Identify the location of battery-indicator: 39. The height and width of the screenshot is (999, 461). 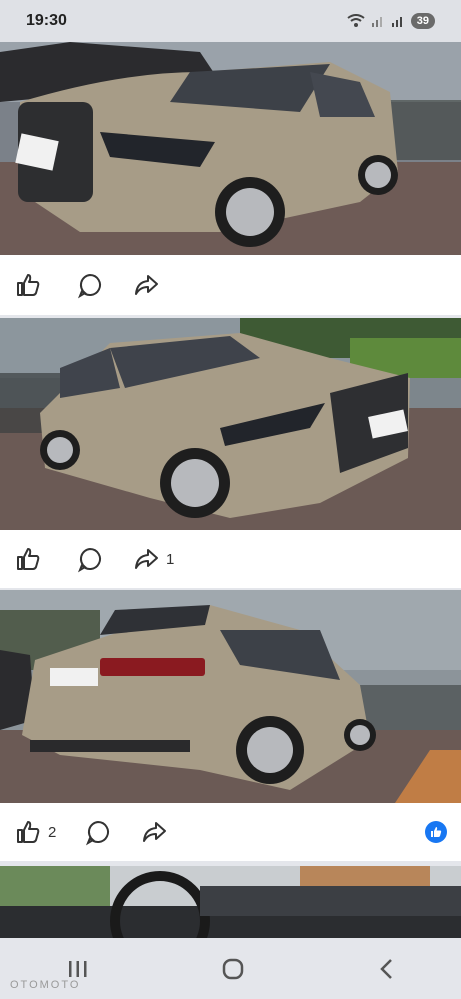
(422, 21).